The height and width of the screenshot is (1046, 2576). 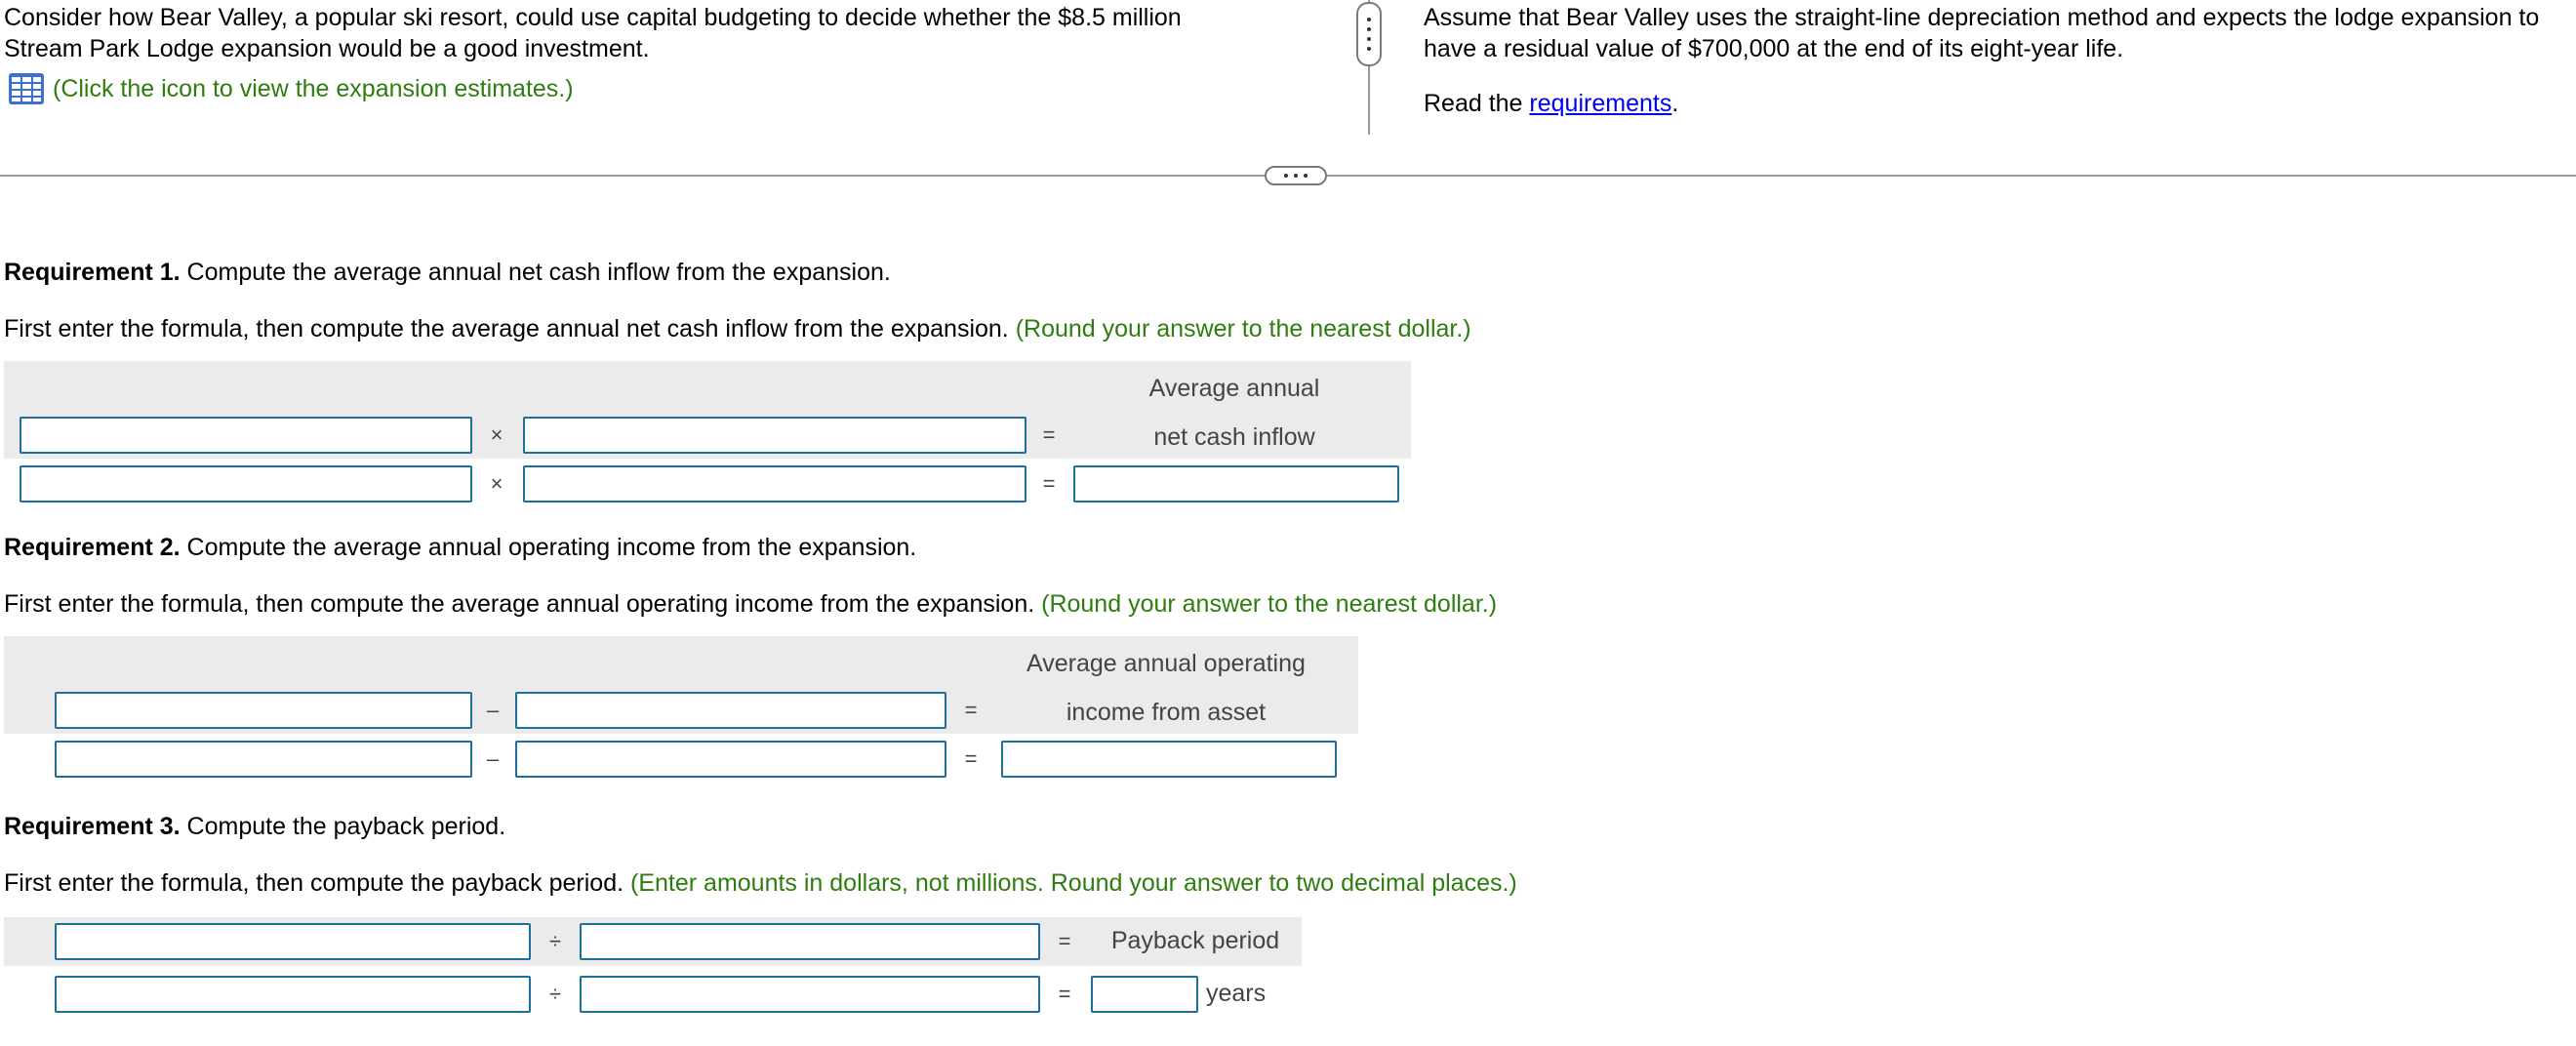 What do you see at coordinates (555, 941) in the screenshot?
I see `req3-divide-operator: ÷` at bounding box center [555, 941].